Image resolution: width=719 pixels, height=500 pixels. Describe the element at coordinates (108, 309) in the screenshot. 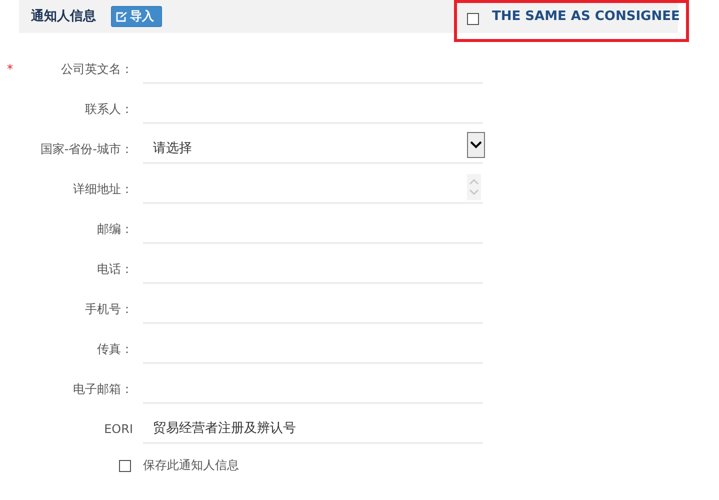

I see `field-label: 手机号：` at that location.